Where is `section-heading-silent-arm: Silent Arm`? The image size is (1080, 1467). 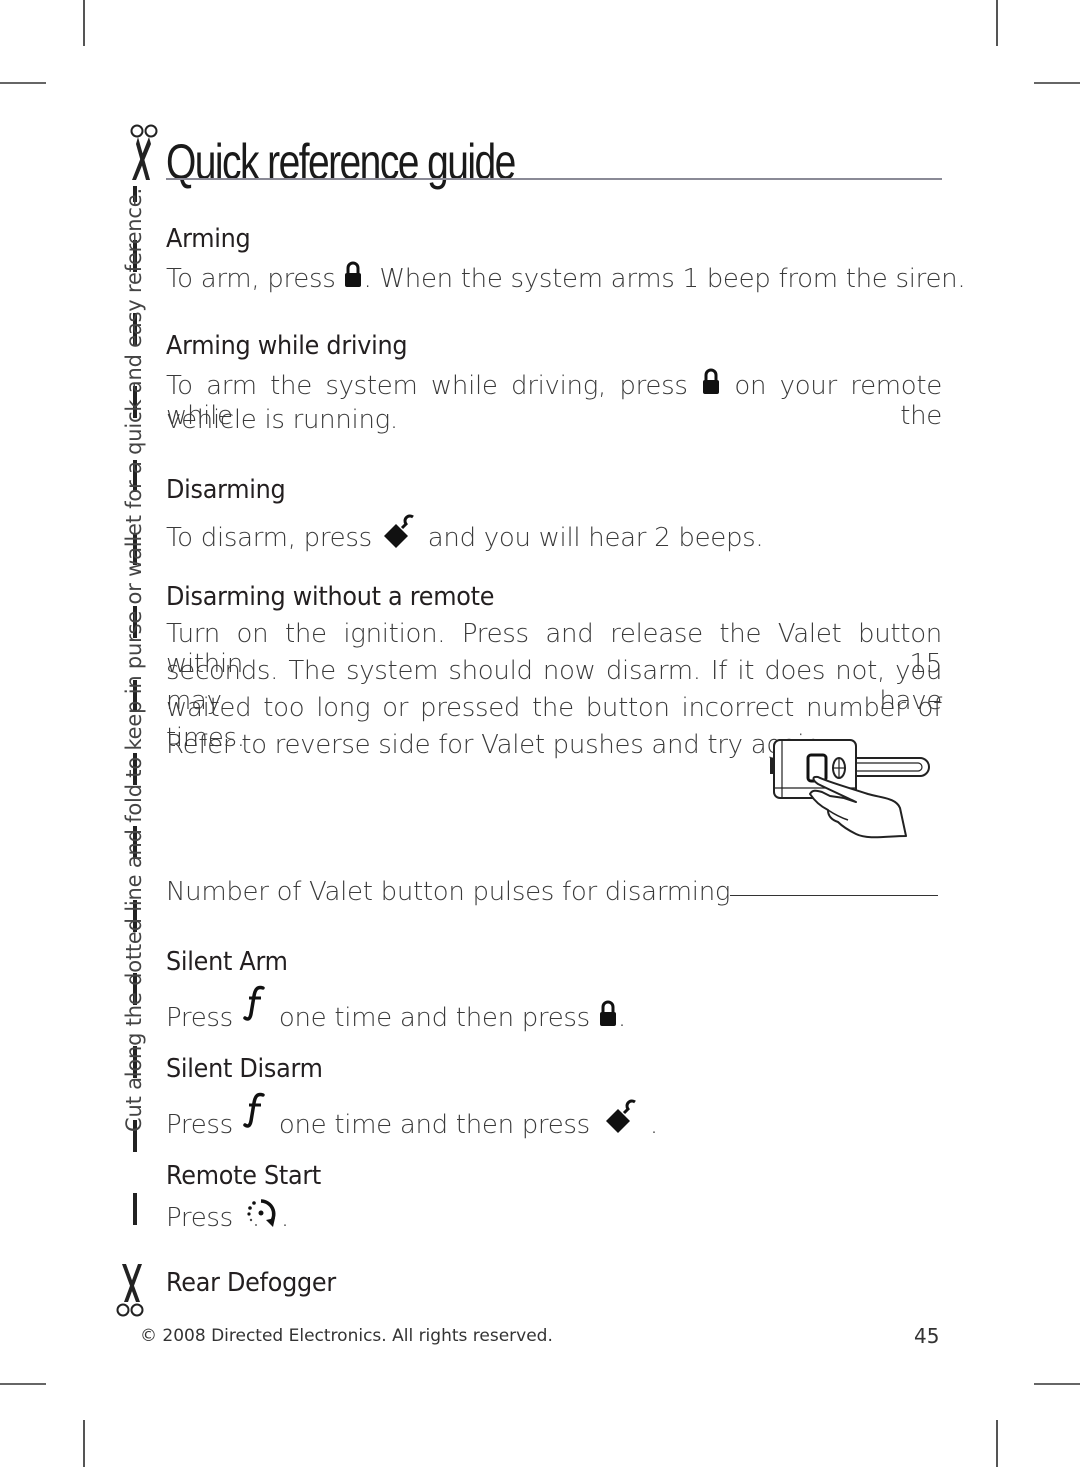 section-heading-silent-arm: Silent Arm is located at coordinates (227, 962).